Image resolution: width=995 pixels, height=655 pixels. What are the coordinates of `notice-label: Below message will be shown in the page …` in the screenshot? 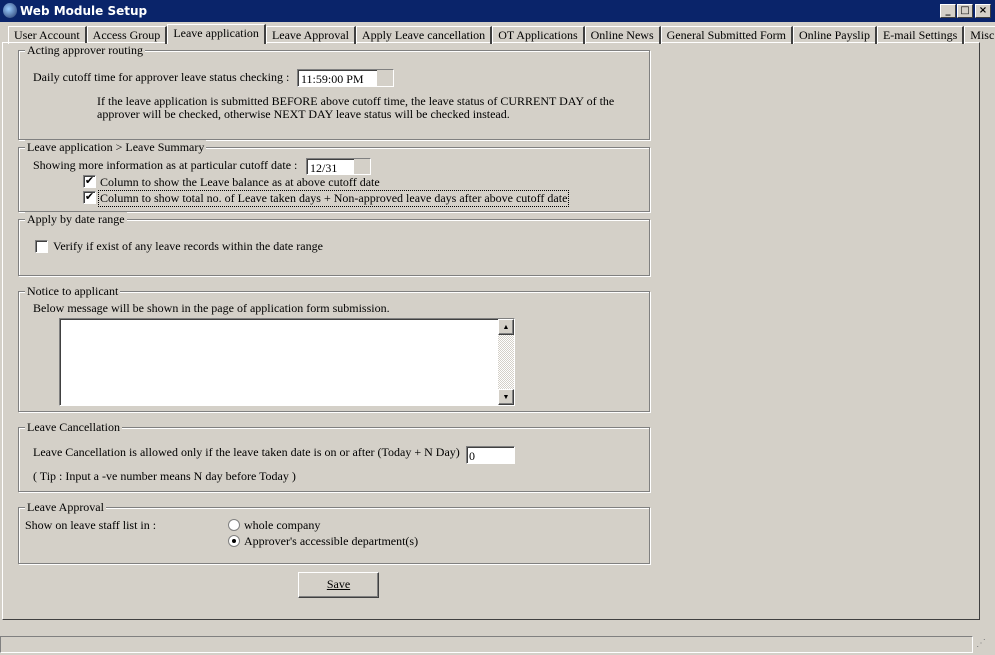 It's located at (211, 308).